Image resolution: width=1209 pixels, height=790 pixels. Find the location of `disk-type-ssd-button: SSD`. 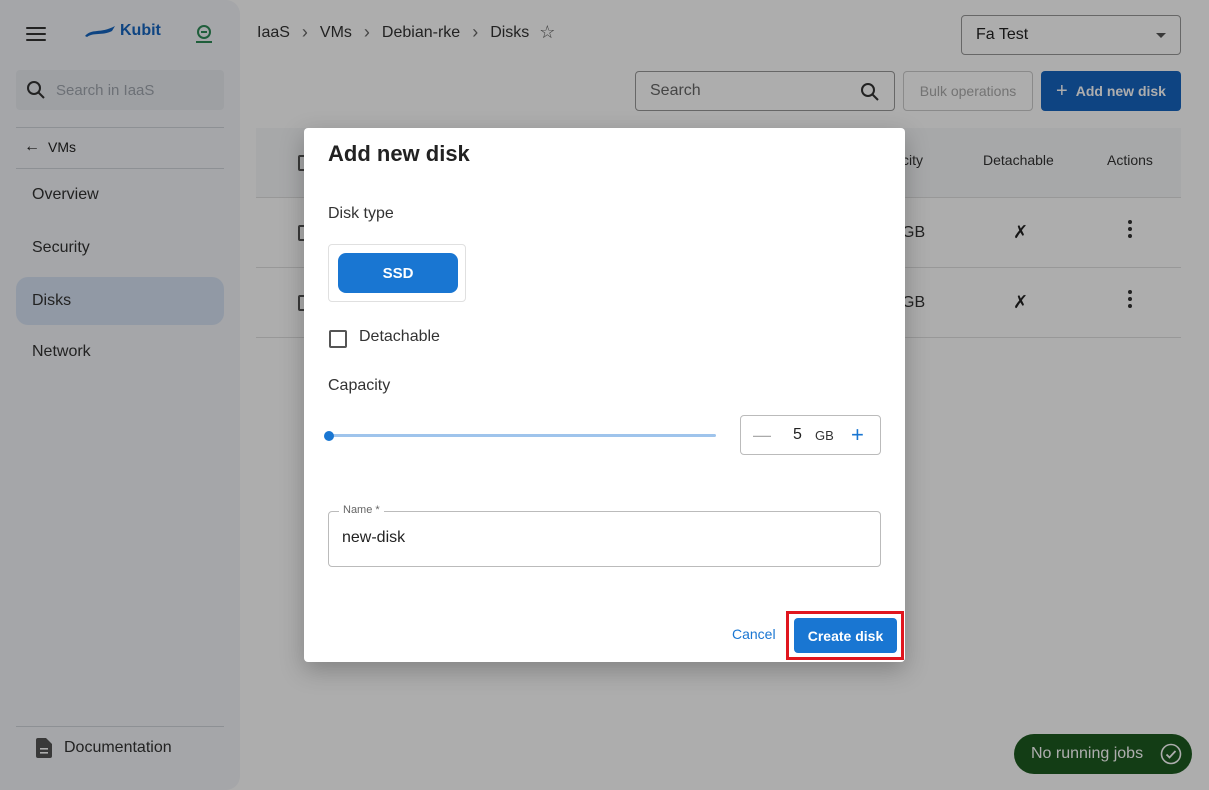

disk-type-ssd-button: SSD is located at coordinates (398, 273).